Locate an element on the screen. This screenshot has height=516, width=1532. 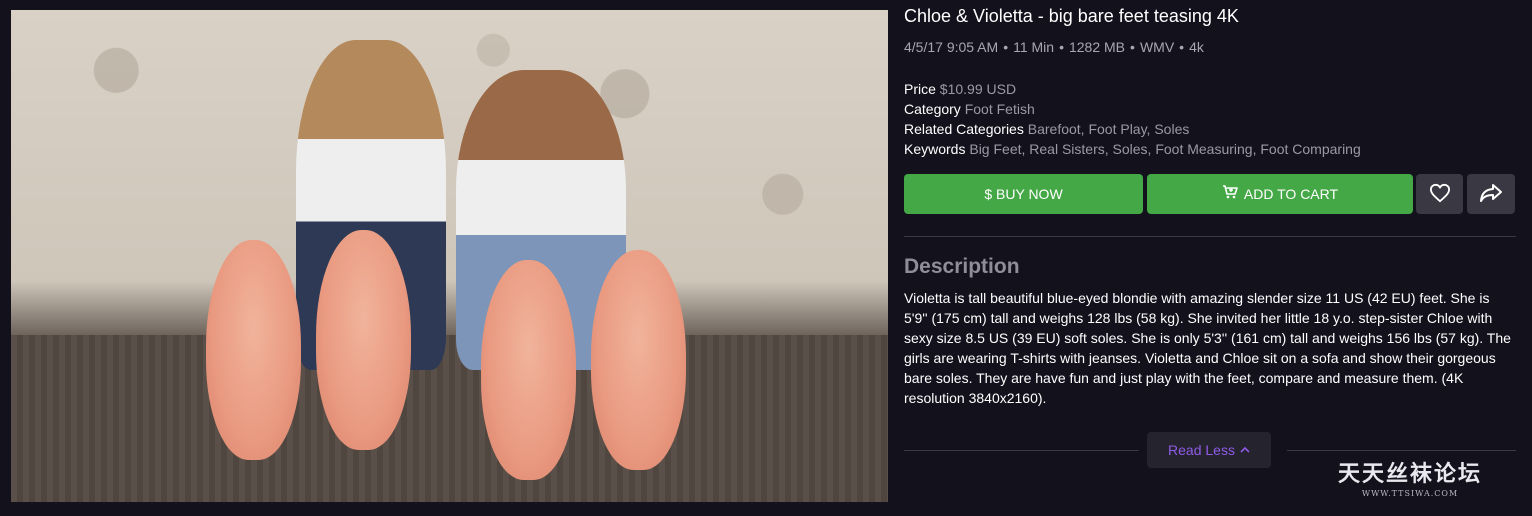
favorite-button is located at coordinates (1439, 194).